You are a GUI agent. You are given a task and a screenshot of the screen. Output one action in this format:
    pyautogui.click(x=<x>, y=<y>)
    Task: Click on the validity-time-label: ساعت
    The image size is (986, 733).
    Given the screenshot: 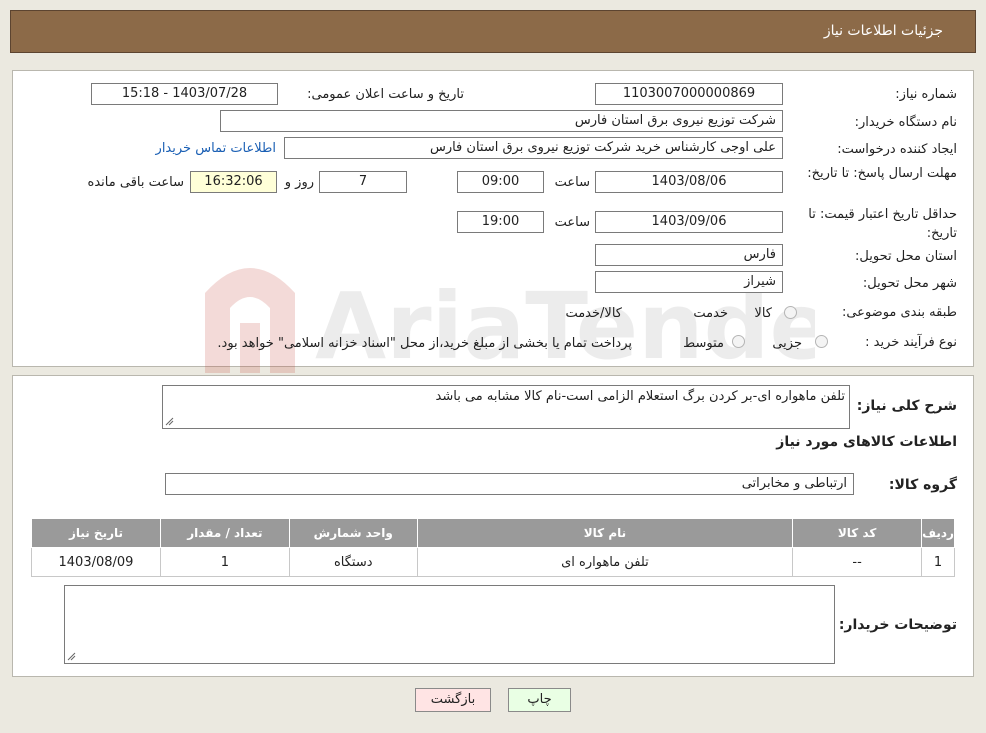 What is the action you would take?
    pyautogui.click(x=572, y=222)
    